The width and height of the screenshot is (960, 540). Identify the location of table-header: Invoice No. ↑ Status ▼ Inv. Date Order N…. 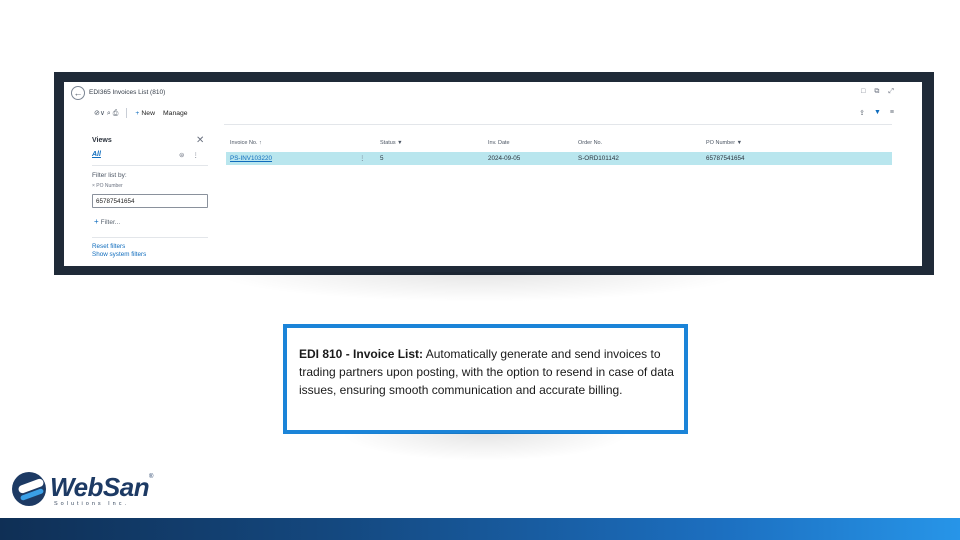
(559, 145).